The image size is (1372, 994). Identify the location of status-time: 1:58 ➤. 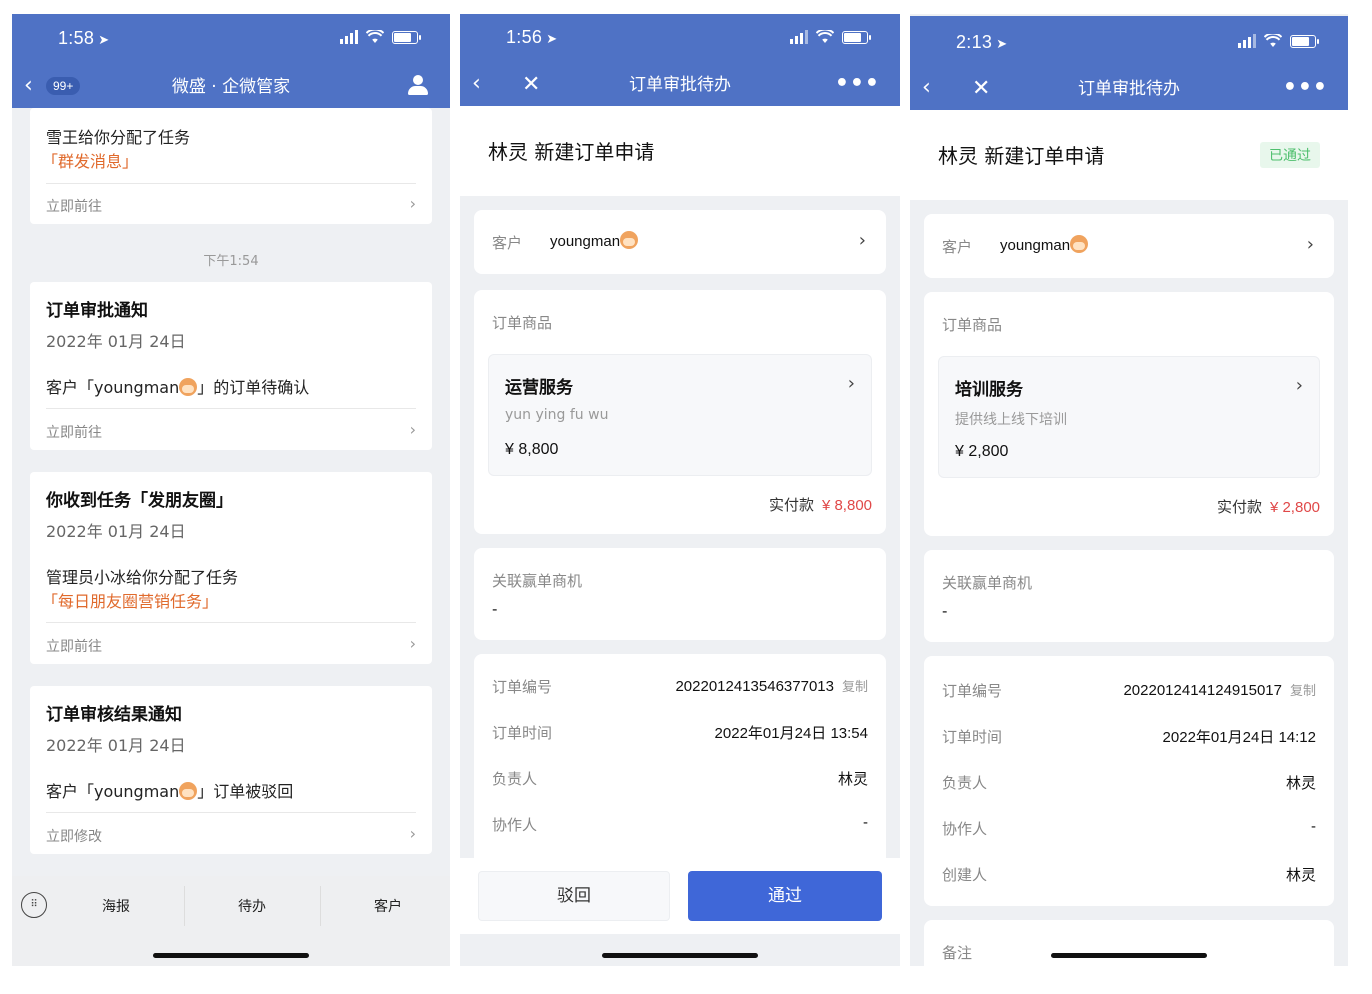
(84, 38).